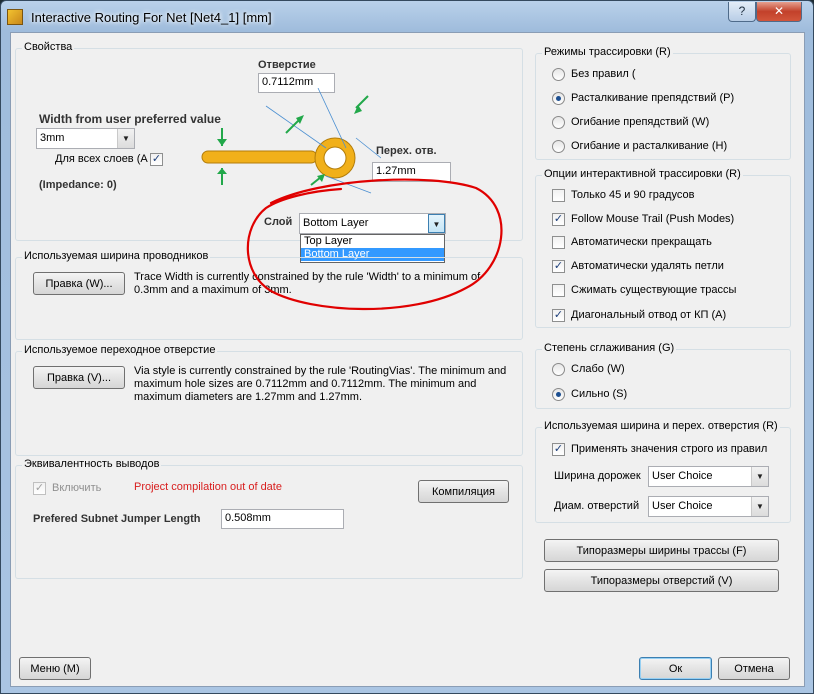  Describe the element at coordinates (754, 668) in the screenshot. I see `cancel-button: Отмена` at that location.